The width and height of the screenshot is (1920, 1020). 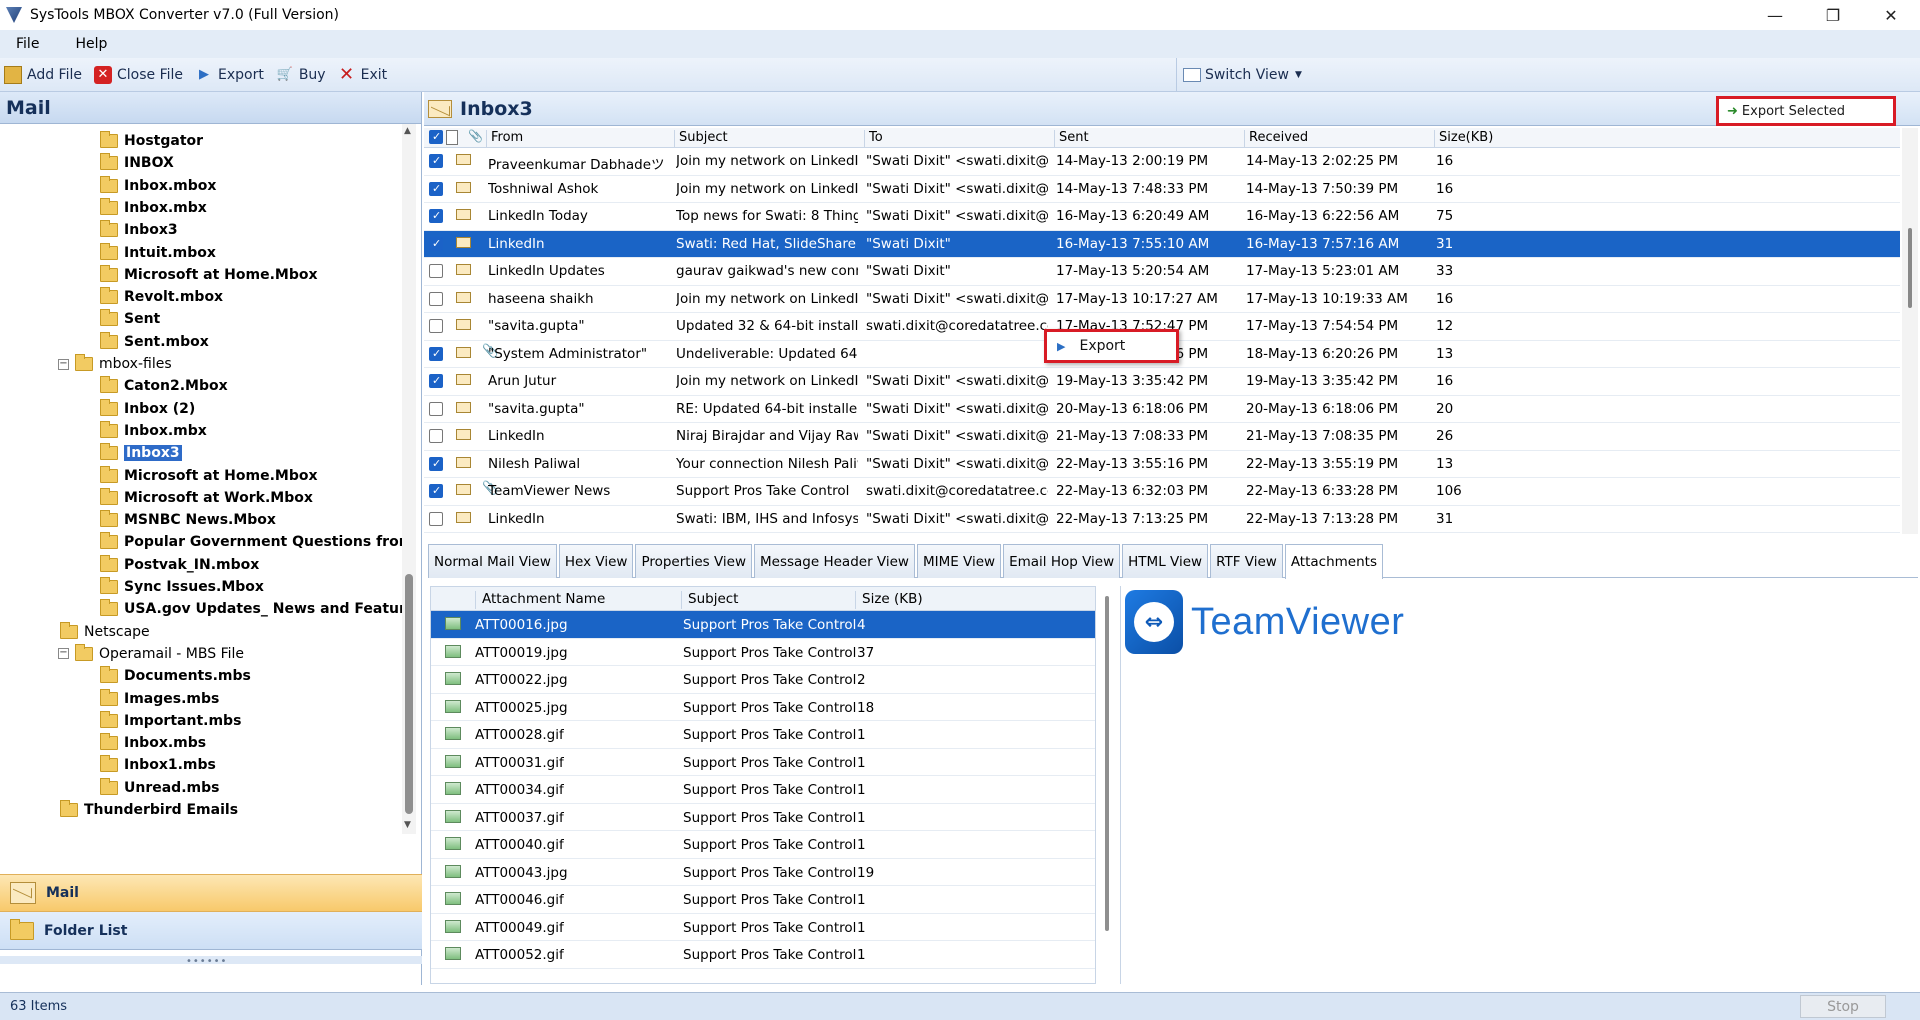 What do you see at coordinates (151, 654) in the screenshot?
I see `tree-item: − Operamail - MBS File` at bounding box center [151, 654].